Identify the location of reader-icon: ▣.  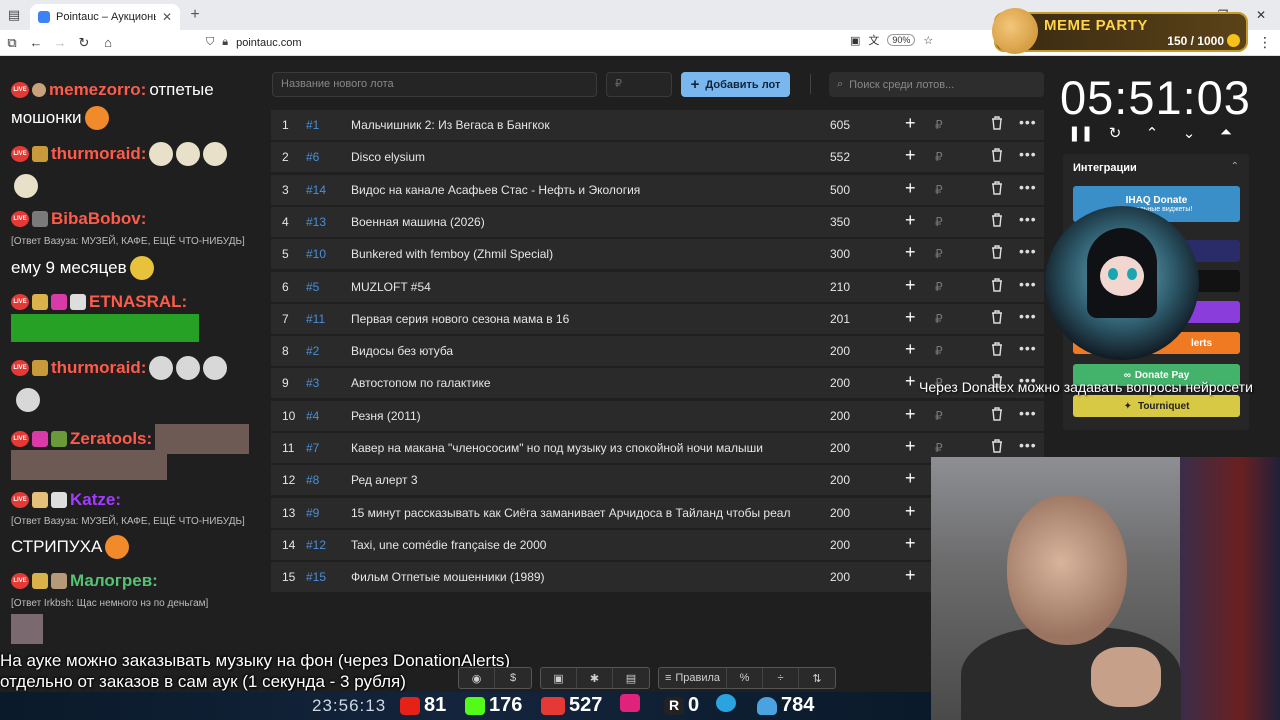
(855, 40).